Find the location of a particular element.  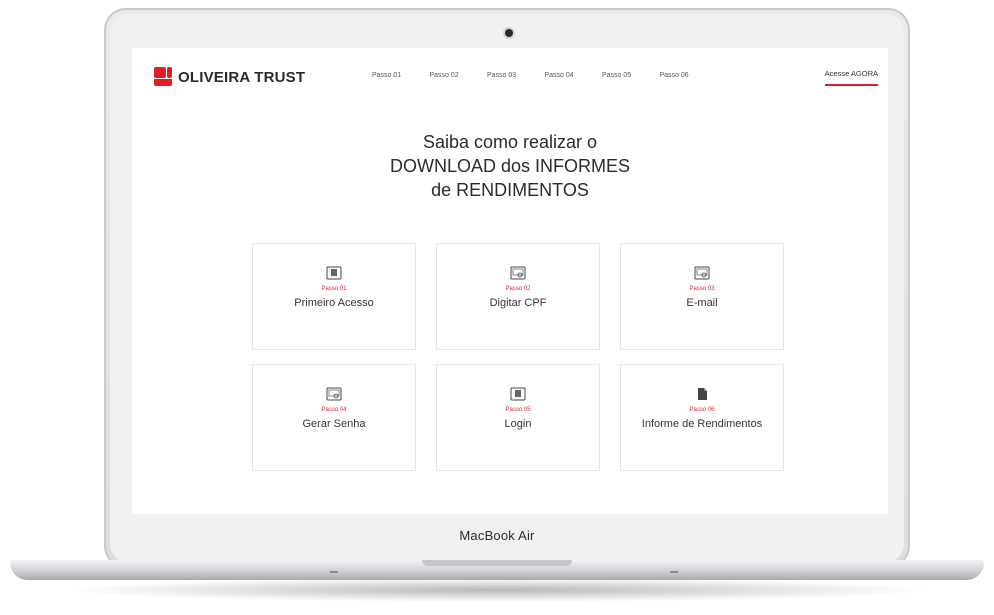

step-number: Passo 03 is located at coordinates (702, 289).